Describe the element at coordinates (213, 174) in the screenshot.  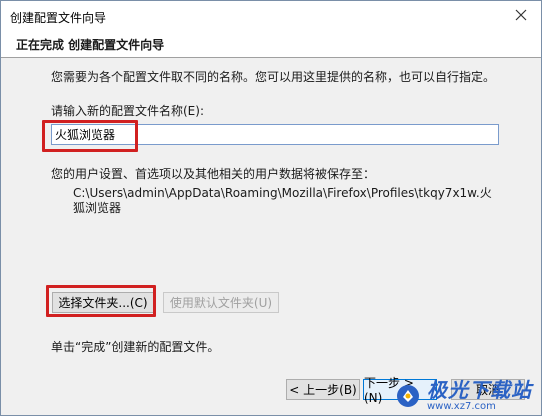
I see `save-location-label: 您的用户设置、首选项以及其他相关的用户数据将被保存至：` at that location.